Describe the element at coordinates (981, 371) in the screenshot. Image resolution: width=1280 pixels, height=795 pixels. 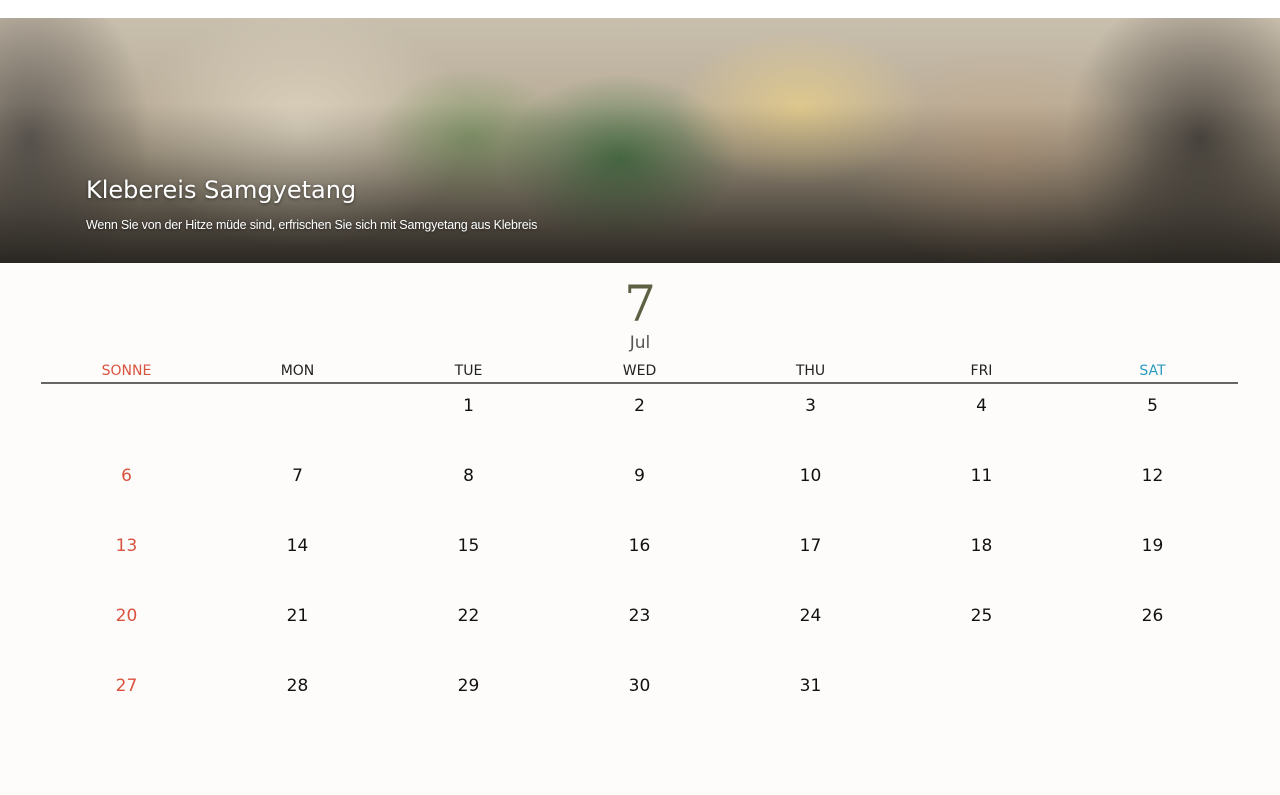
I see `weekday-friday: FRI` at that location.